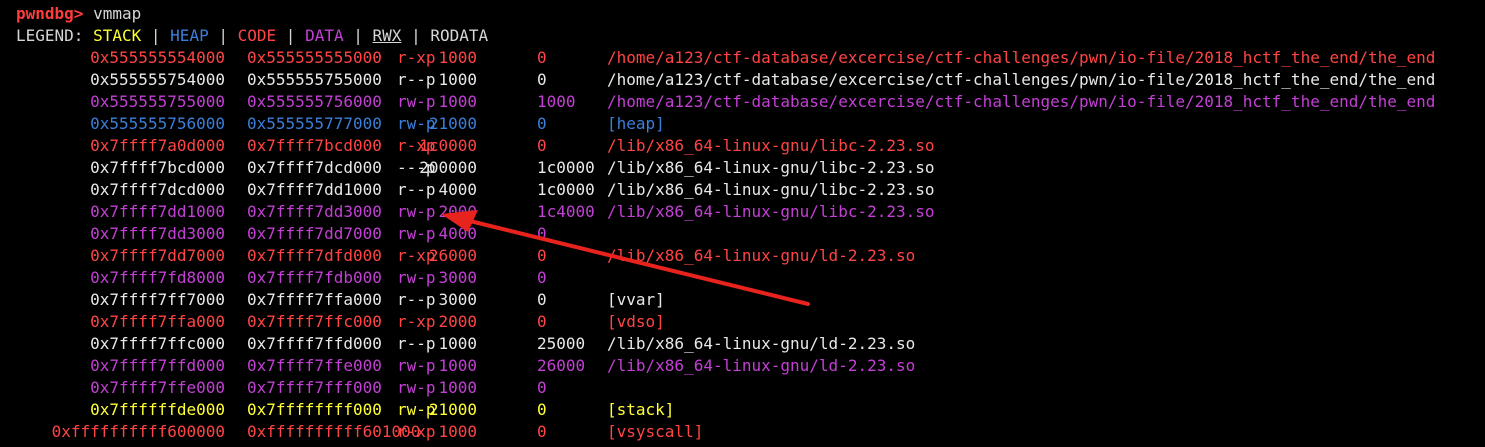 The height and width of the screenshot is (447, 1485). Describe the element at coordinates (448, 167) in the screenshot. I see `region-size: 200000` at that location.